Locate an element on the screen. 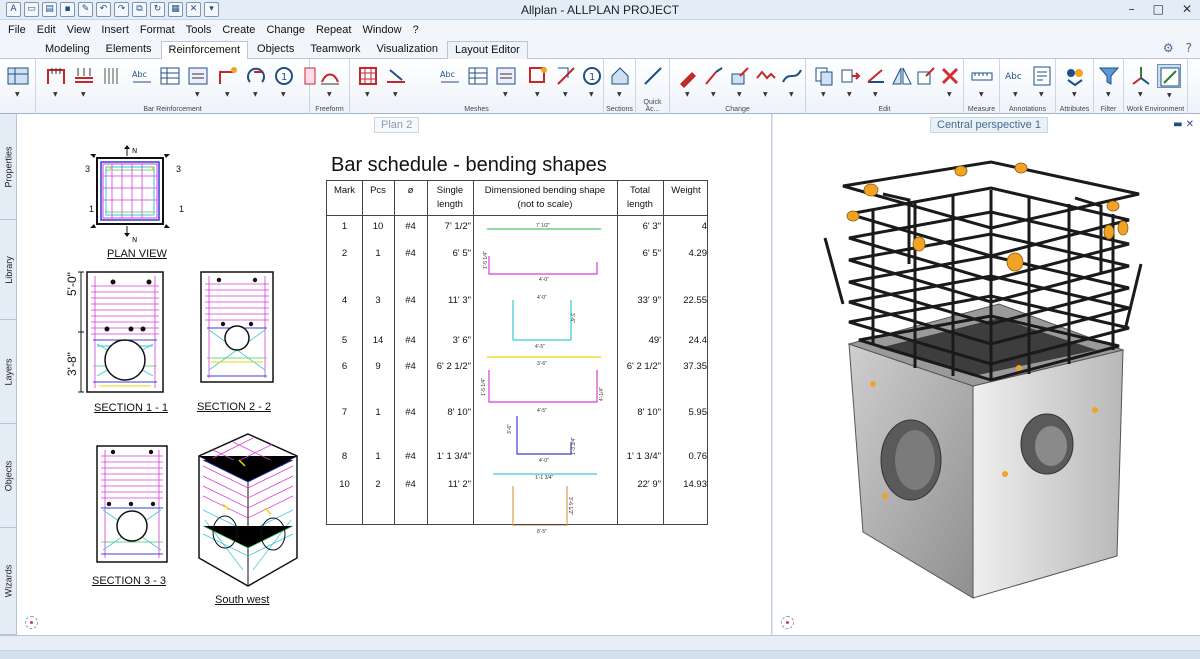 The height and width of the screenshot is (659, 1200). menu-repeat: Repeat is located at coordinates (333, 30).